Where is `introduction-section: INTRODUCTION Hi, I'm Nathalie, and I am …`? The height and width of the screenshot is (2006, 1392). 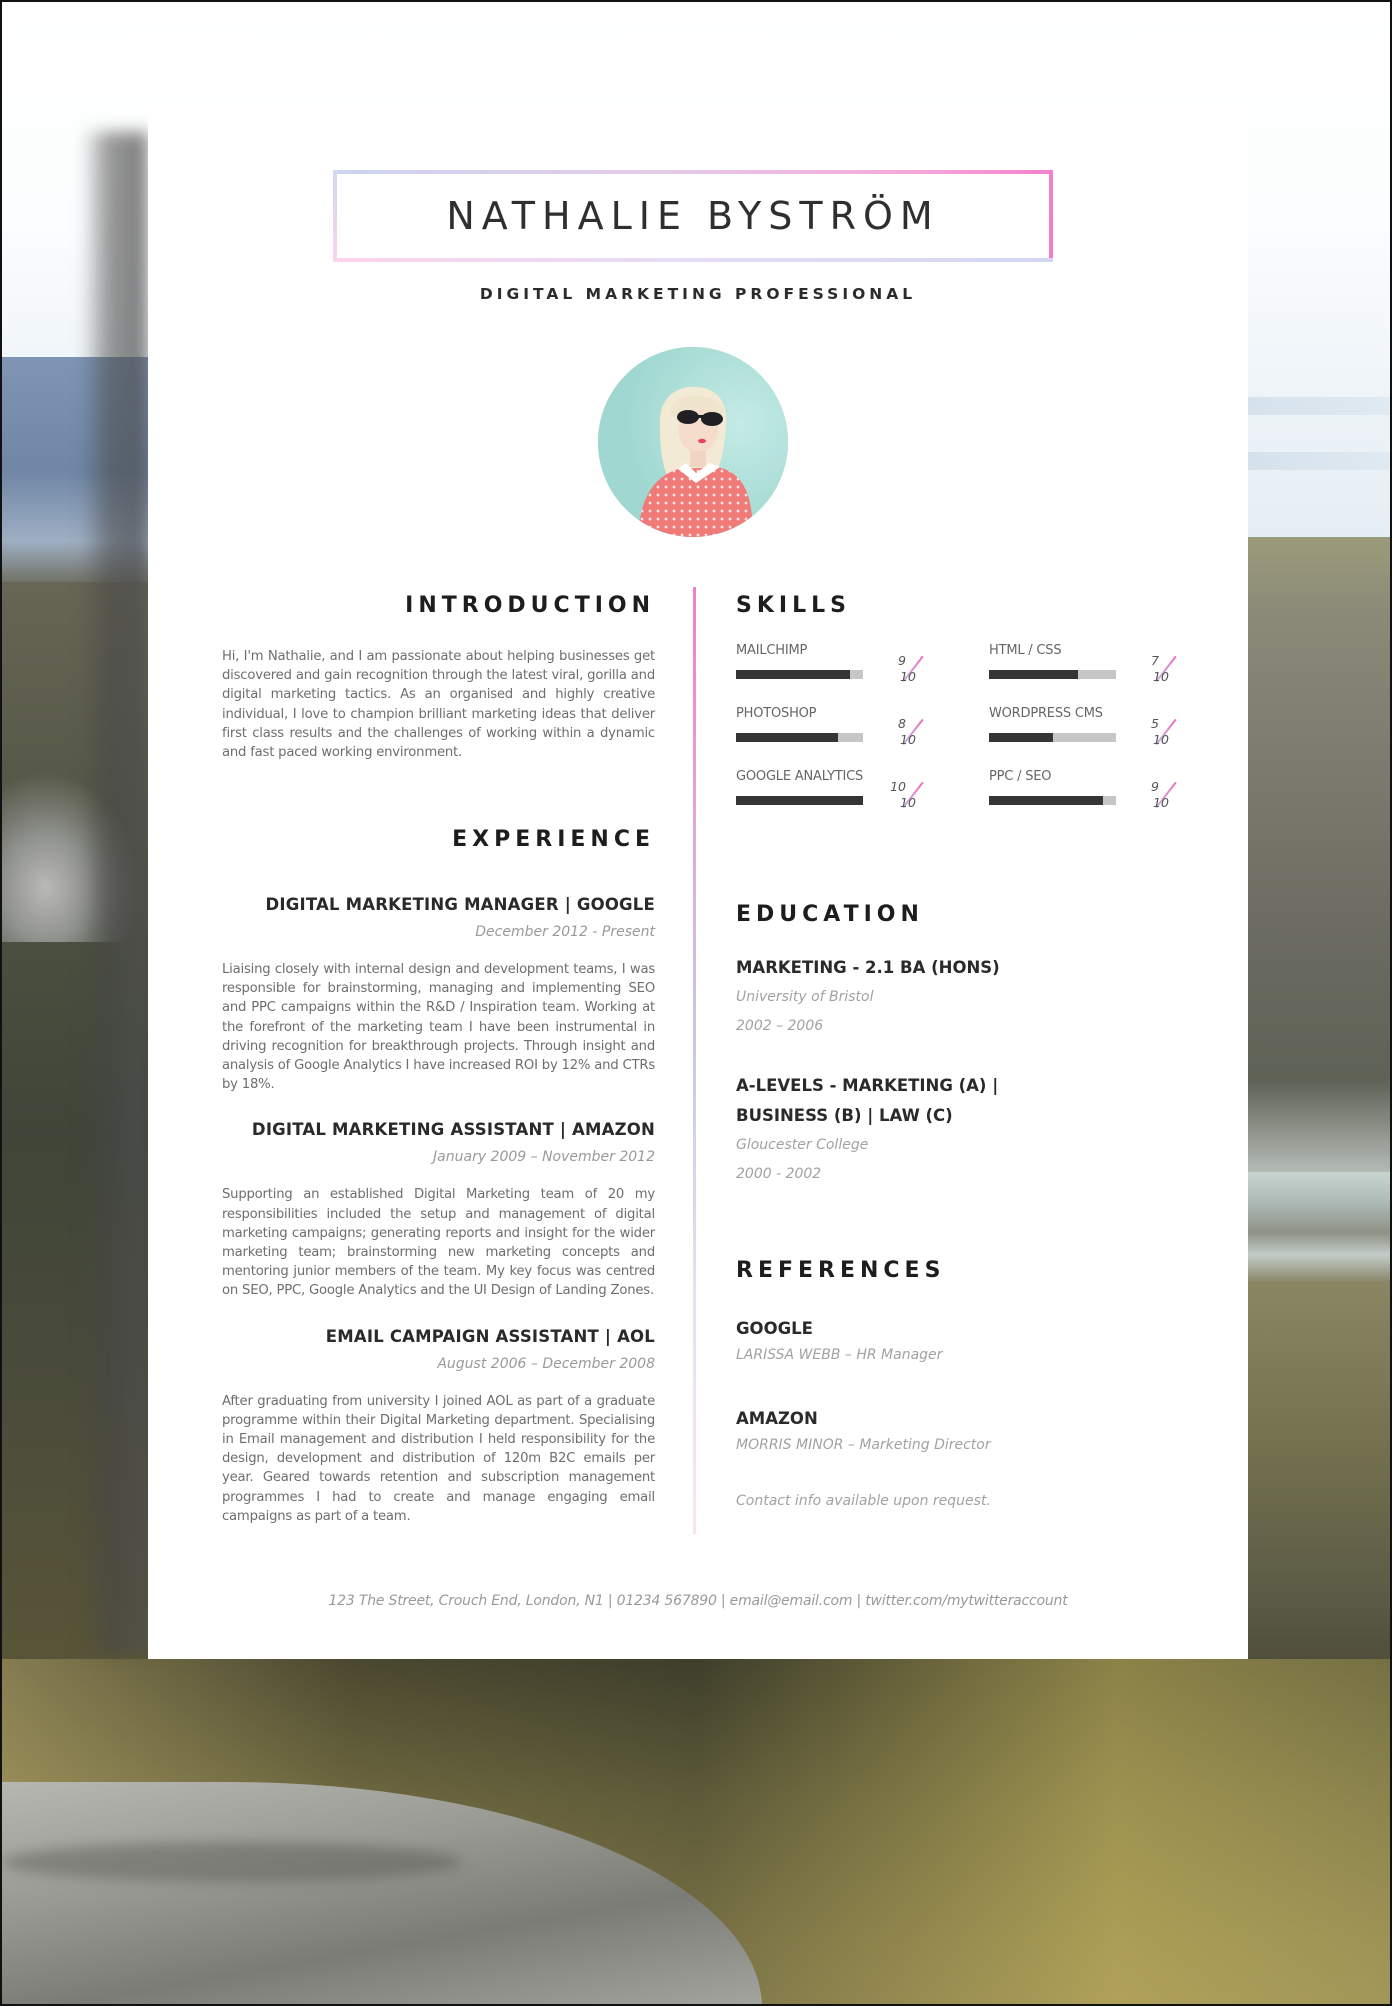 introduction-section: INTRODUCTION Hi, I'm Nathalie, and I am … is located at coordinates (438, 677).